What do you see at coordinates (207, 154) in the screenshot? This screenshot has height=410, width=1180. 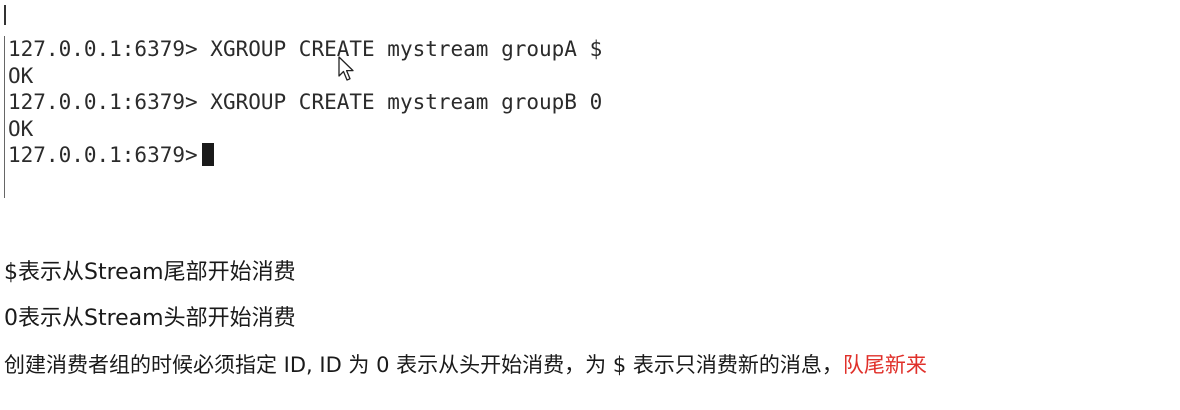 I see `terminal-block-cursor` at bounding box center [207, 154].